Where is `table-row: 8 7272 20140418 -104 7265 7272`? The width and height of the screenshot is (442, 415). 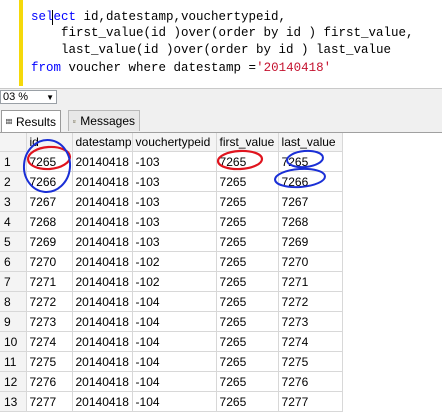
table-row: 8 7272 20140418 -104 7265 7272 is located at coordinates (171, 301).